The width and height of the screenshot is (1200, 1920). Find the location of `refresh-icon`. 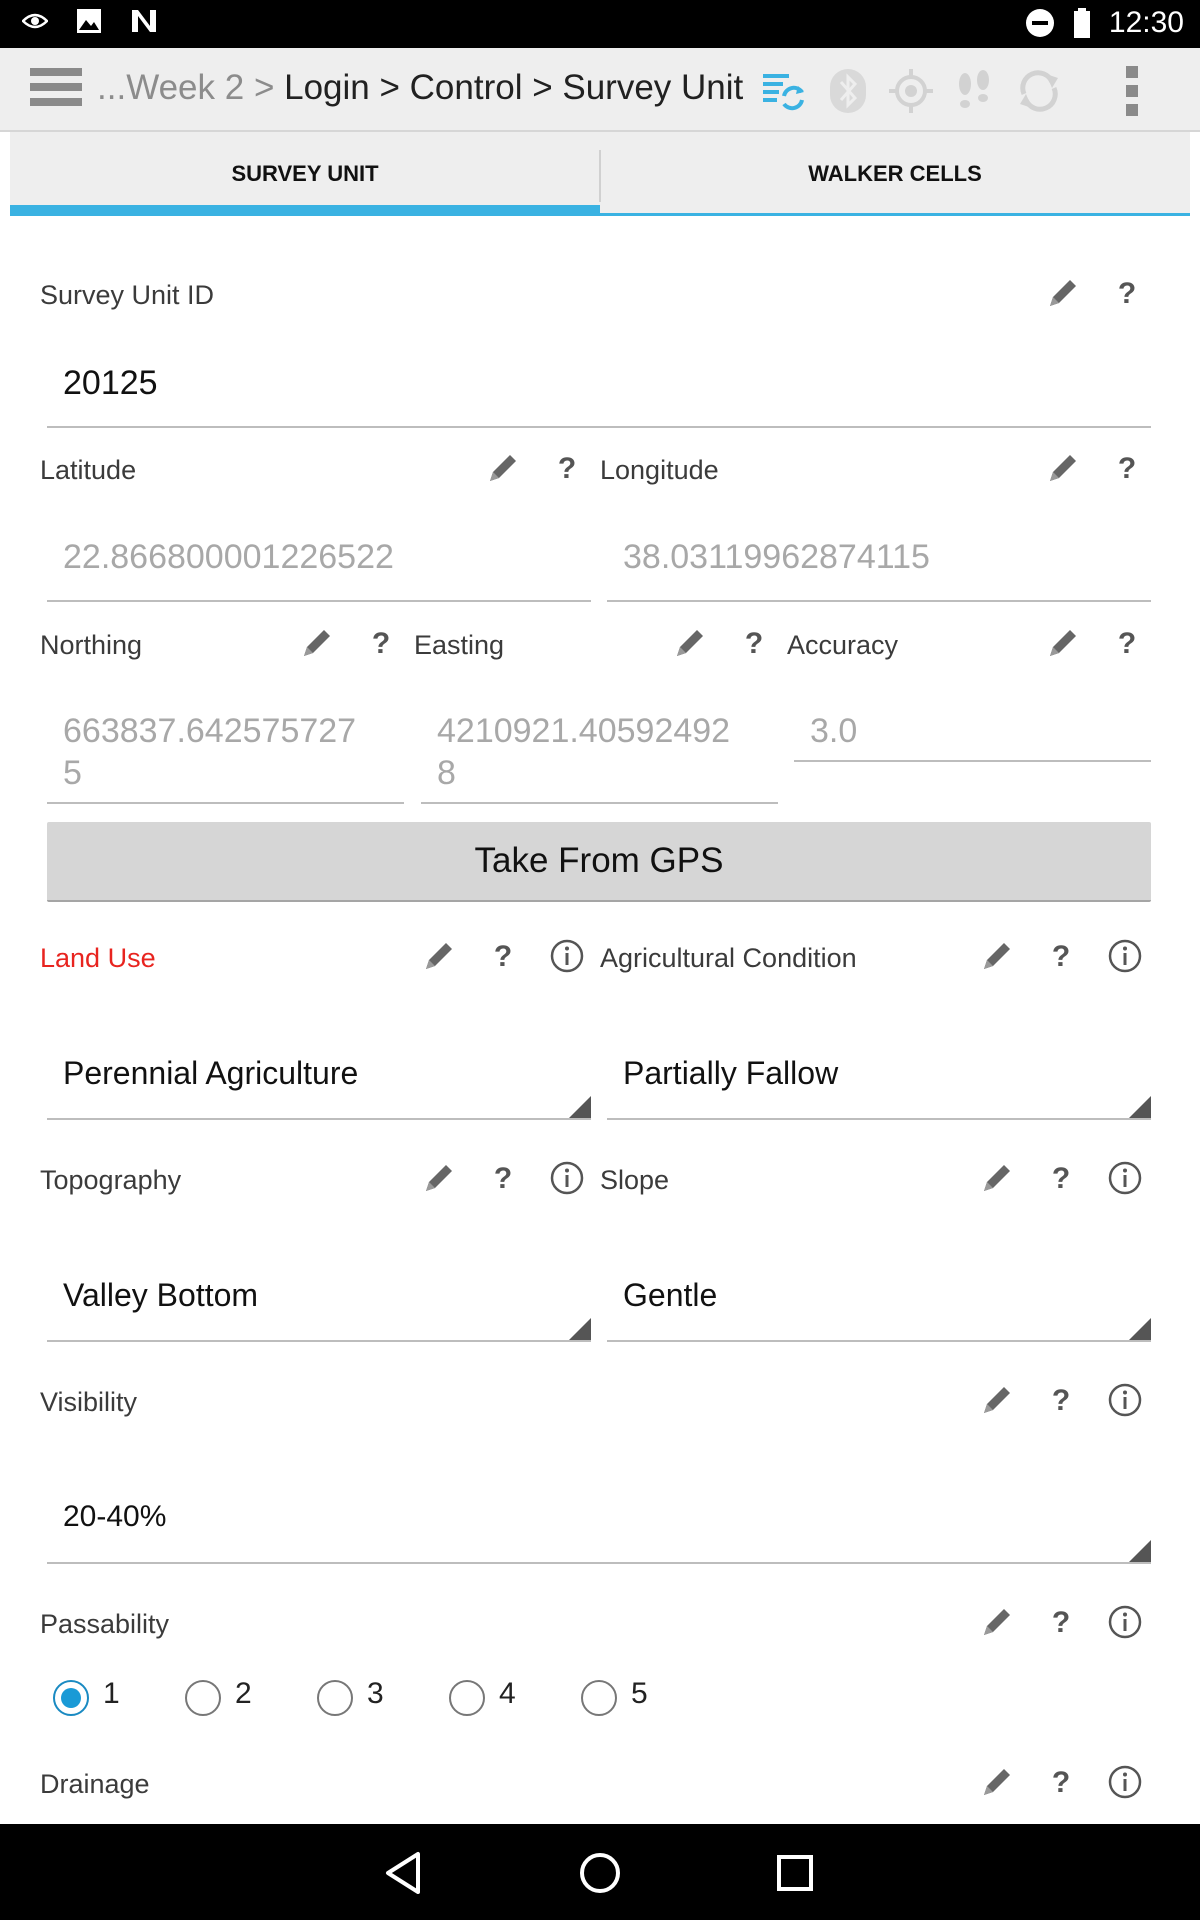

refresh-icon is located at coordinates (1039, 91).